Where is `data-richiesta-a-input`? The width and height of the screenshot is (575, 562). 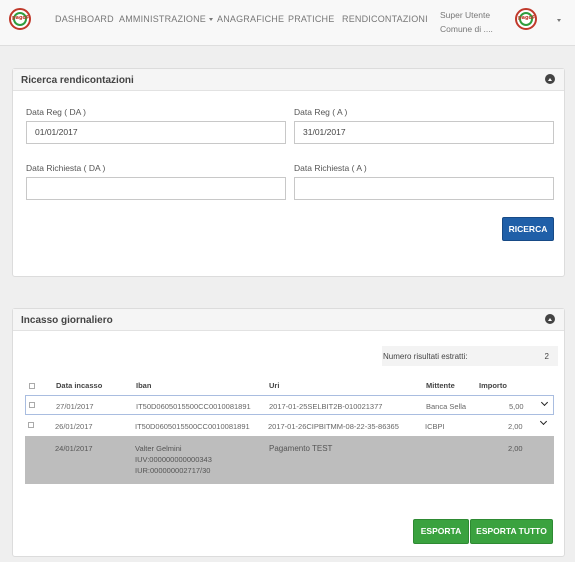 data-richiesta-a-input is located at coordinates (424, 188).